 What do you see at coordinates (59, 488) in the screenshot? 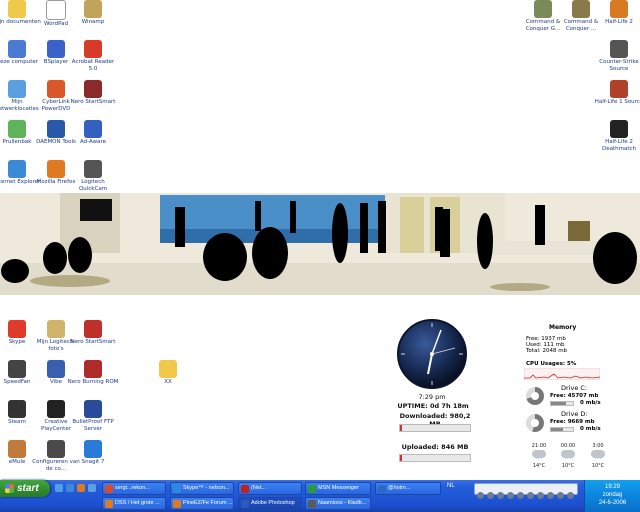
I see `show-desktop-icon` at bounding box center [59, 488].